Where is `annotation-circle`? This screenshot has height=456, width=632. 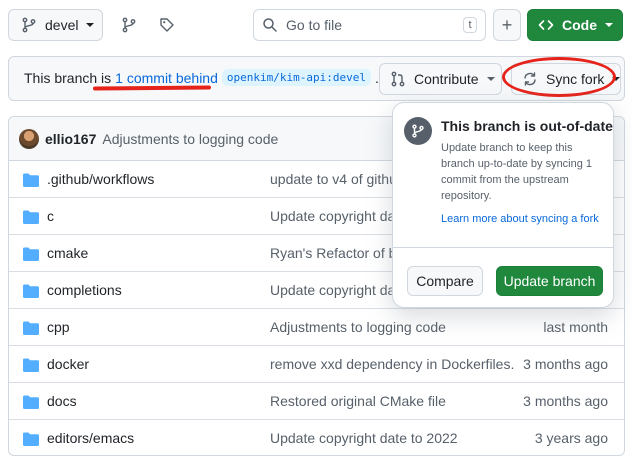 annotation-circle is located at coordinates (559, 77).